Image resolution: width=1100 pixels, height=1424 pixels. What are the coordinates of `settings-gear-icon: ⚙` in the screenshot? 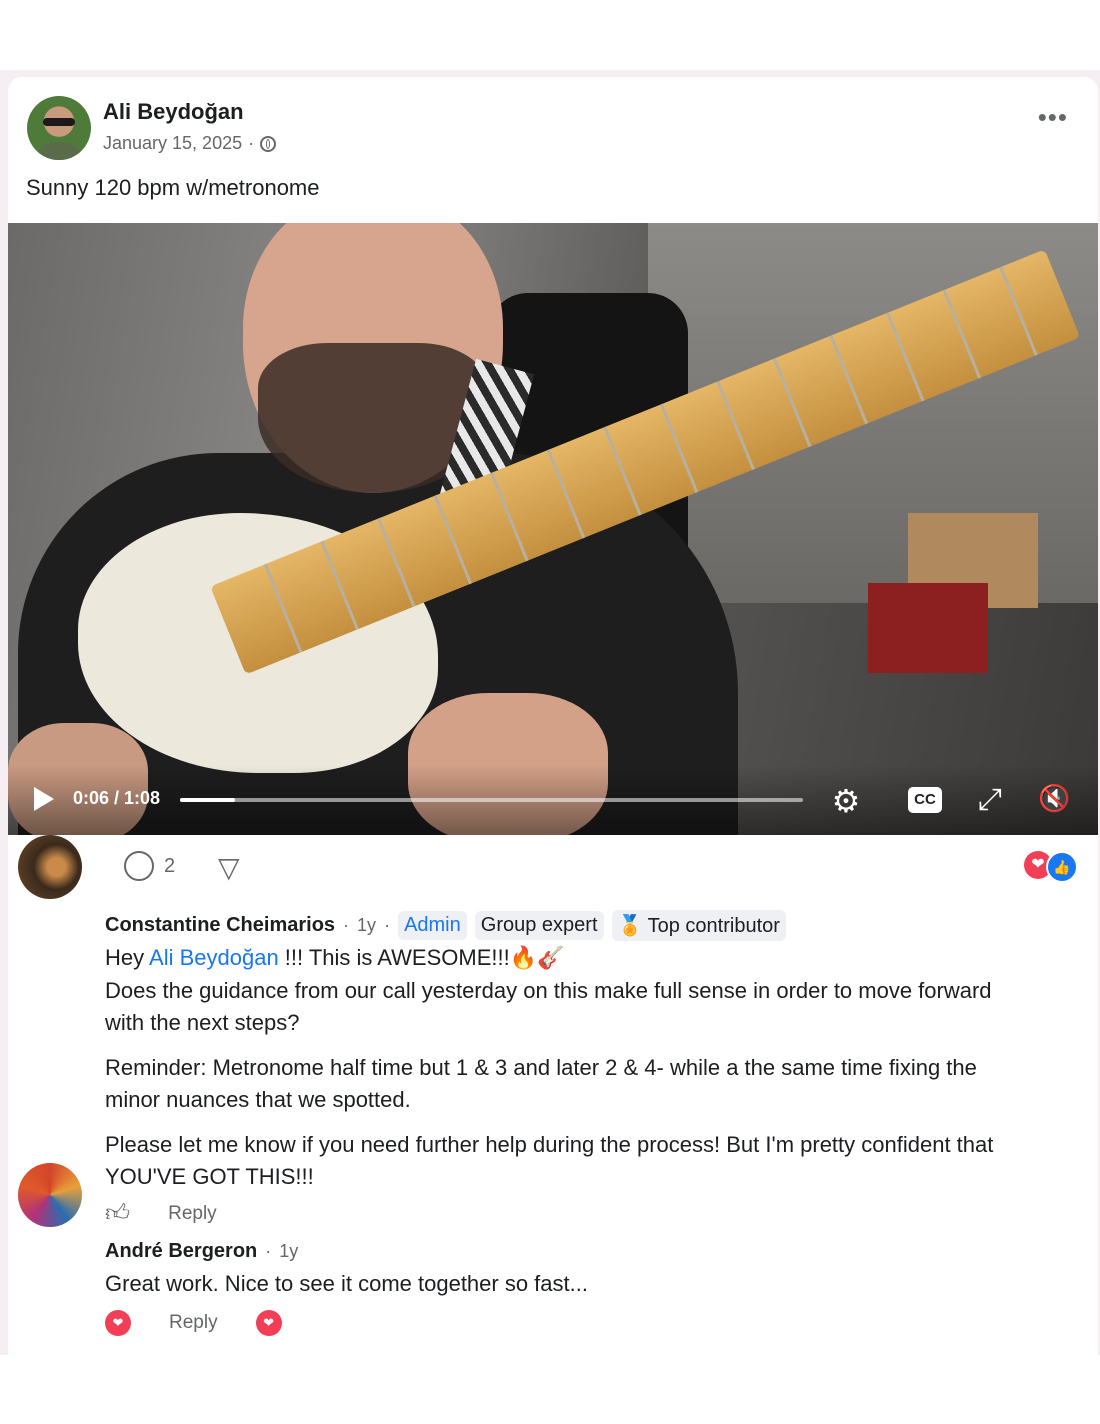 It's located at (846, 801).